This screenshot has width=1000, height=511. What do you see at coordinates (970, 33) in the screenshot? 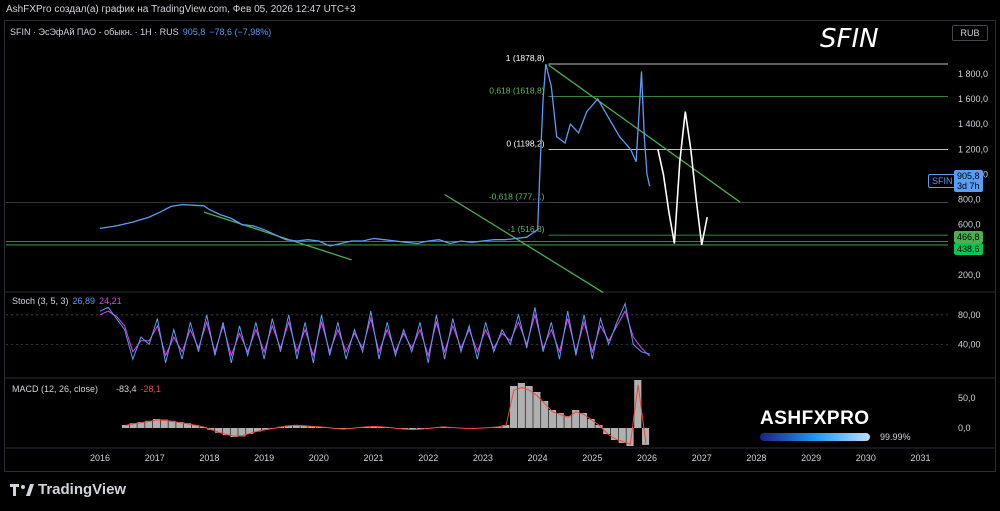
I see `currency-badge: RUB` at bounding box center [970, 33].